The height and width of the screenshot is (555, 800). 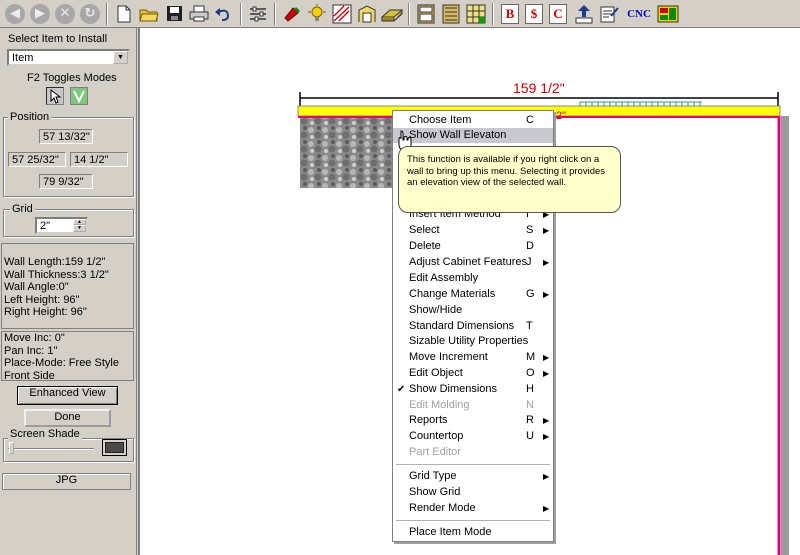 I want to click on done-button: Done, so click(x=67, y=418).